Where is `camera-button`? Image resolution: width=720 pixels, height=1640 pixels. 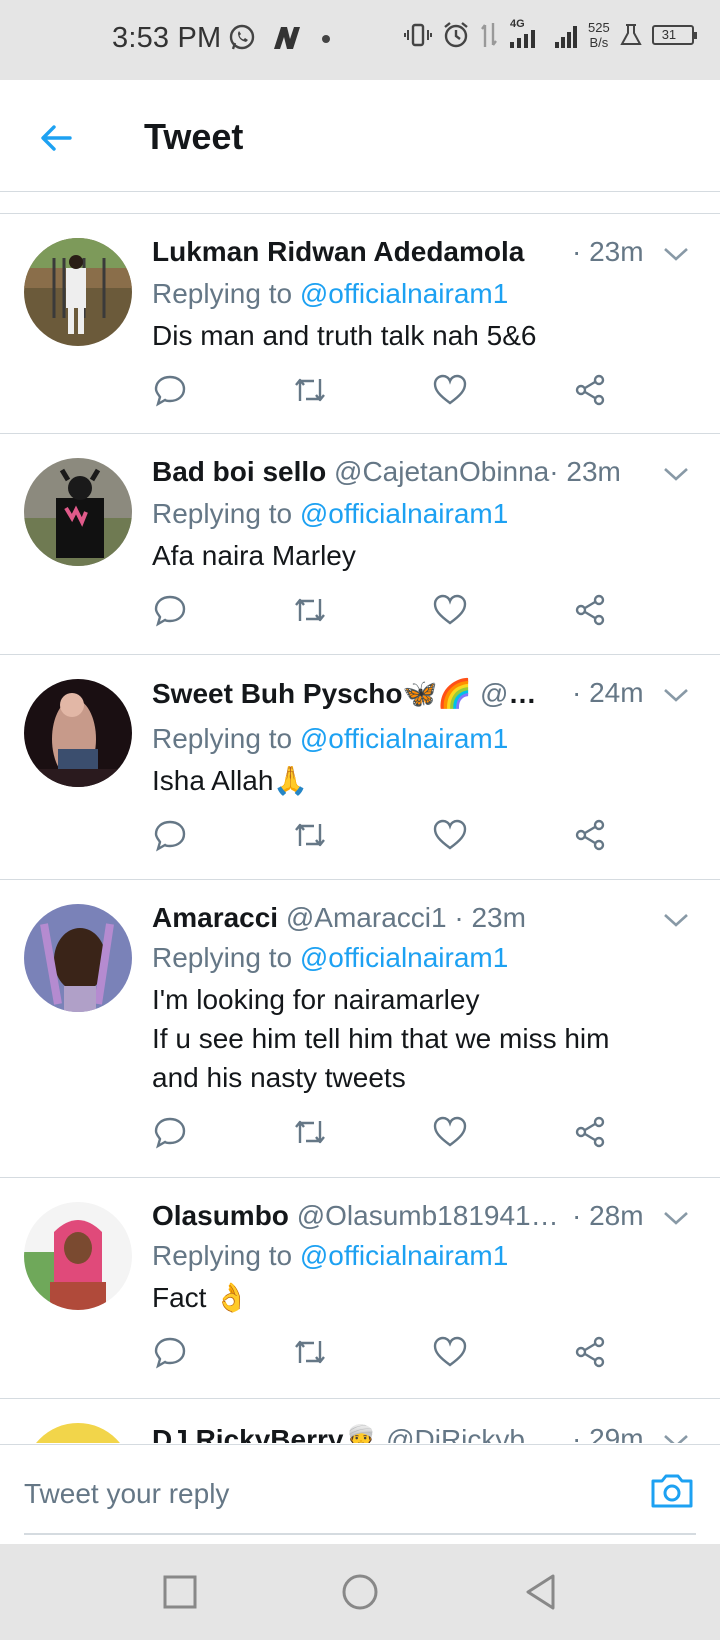 camera-button is located at coordinates (672, 1491).